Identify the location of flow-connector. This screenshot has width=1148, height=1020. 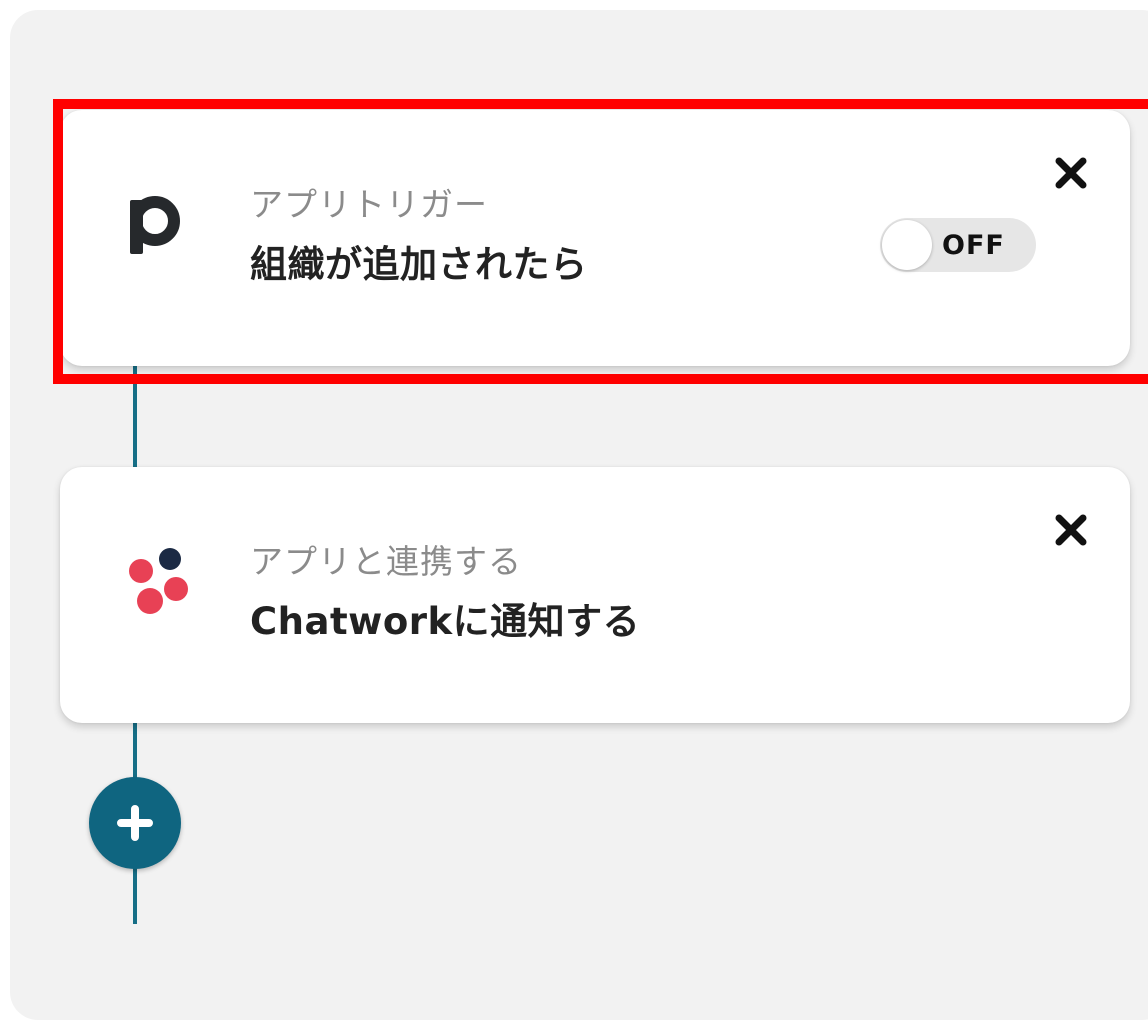
(135, 417).